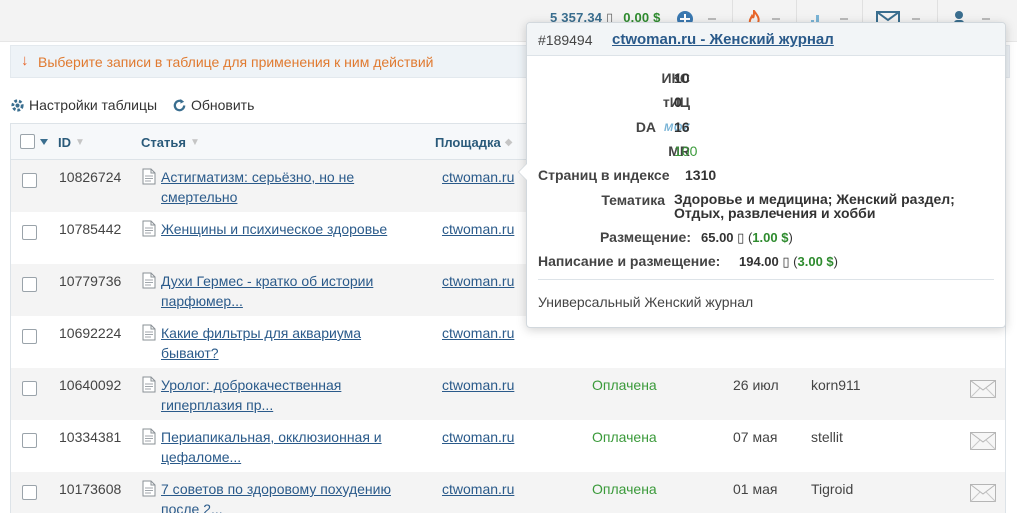  Describe the element at coordinates (832, 489) in the screenshot. I see `row-user: Tigroid` at that location.